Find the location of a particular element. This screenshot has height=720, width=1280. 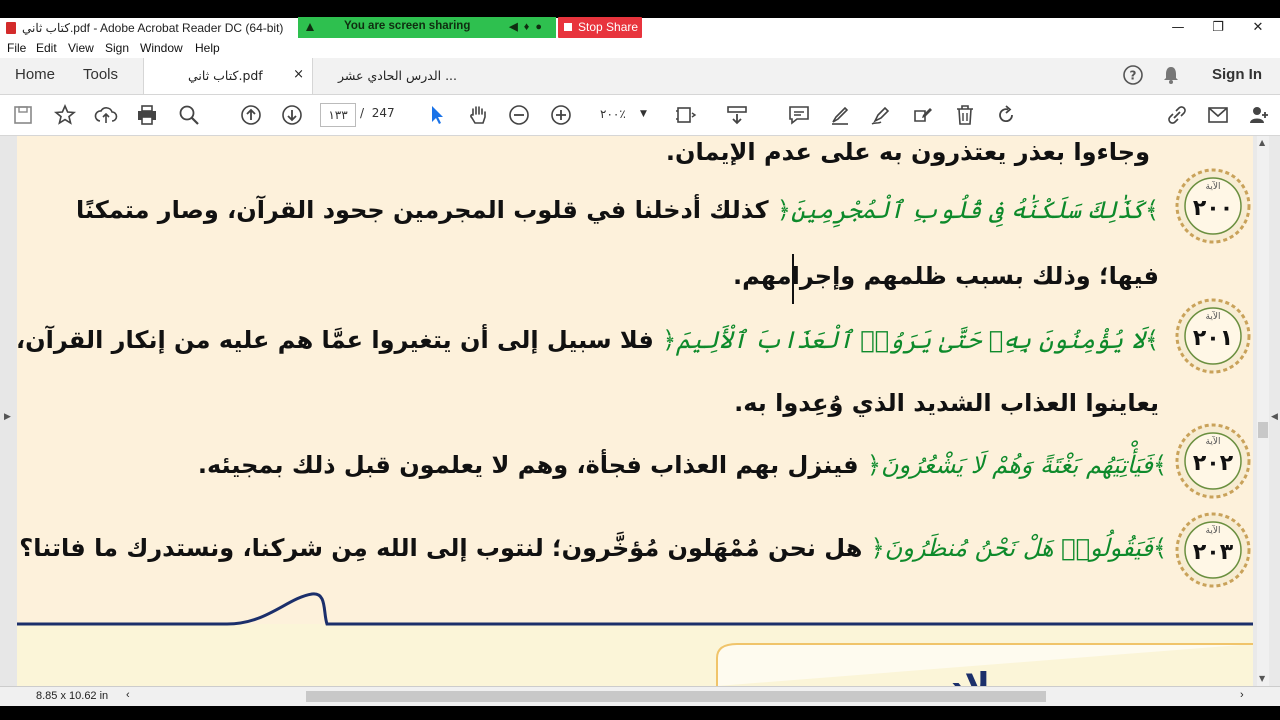

screen-share-bar: You are screen sharing ◀♦● is located at coordinates (427, 27).